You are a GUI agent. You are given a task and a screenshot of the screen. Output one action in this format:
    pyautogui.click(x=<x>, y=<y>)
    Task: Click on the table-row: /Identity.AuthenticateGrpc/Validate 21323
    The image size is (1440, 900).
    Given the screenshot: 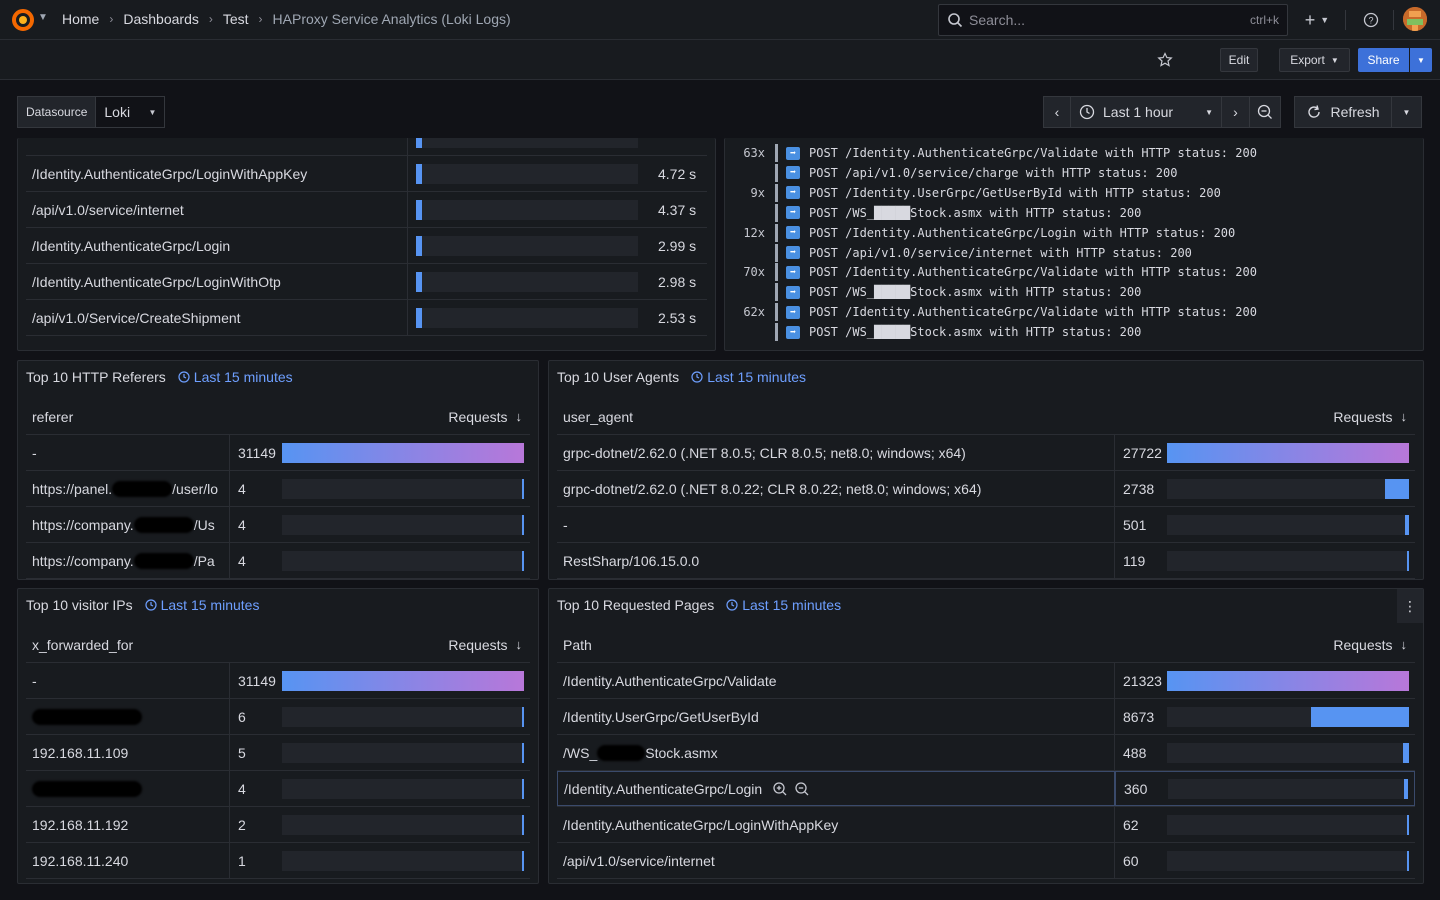 What is the action you would take?
    pyautogui.click(x=986, y=681)
    